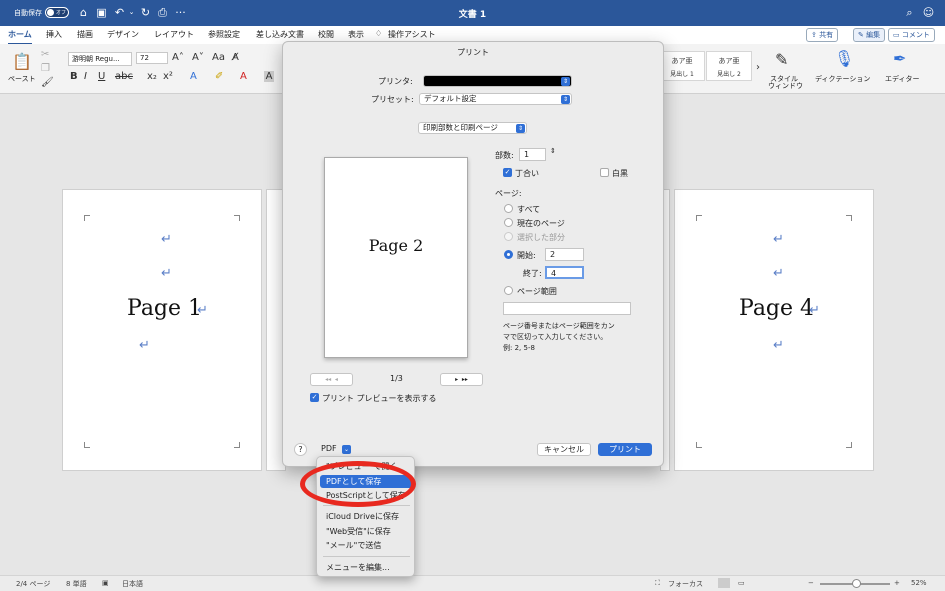 The width and height of the screenshot is (945, 591). Describe the element at coordinates (152, 76) in the screenshot. I see `subscript-icon: x₂` at that location.